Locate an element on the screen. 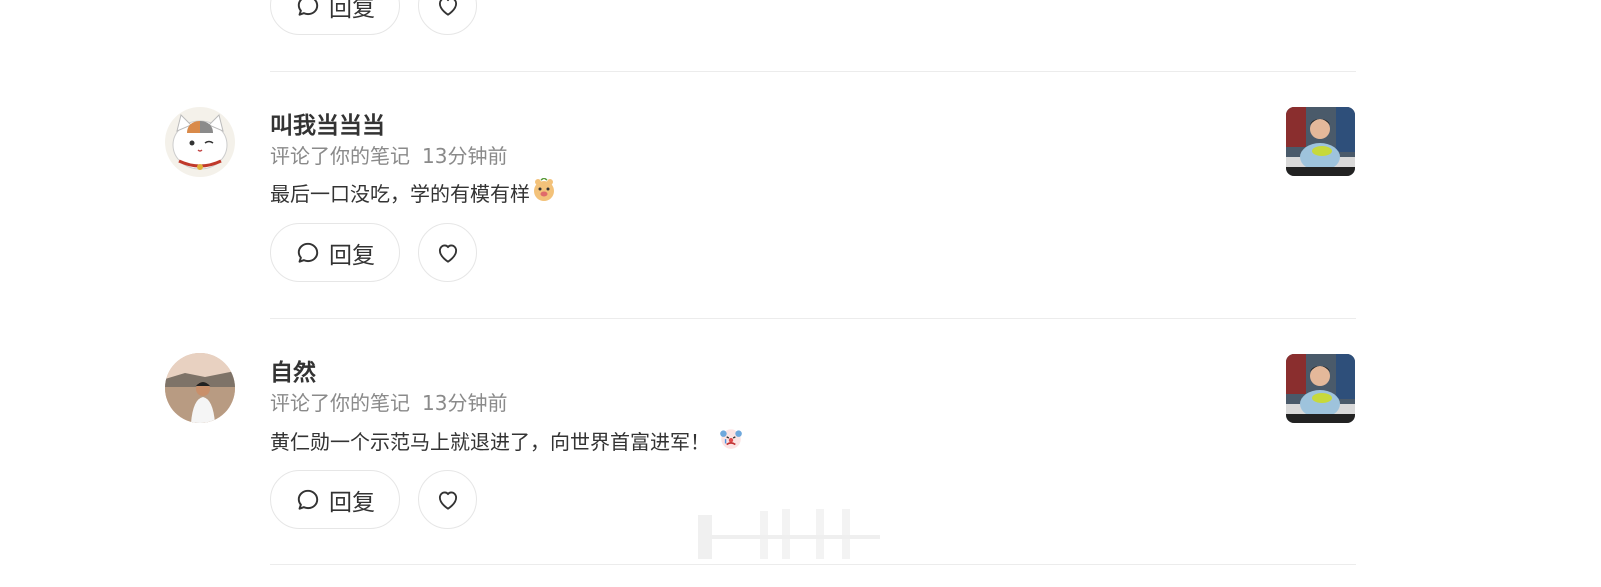  username: 叫我当当当 is located at coordinates (327, 123).